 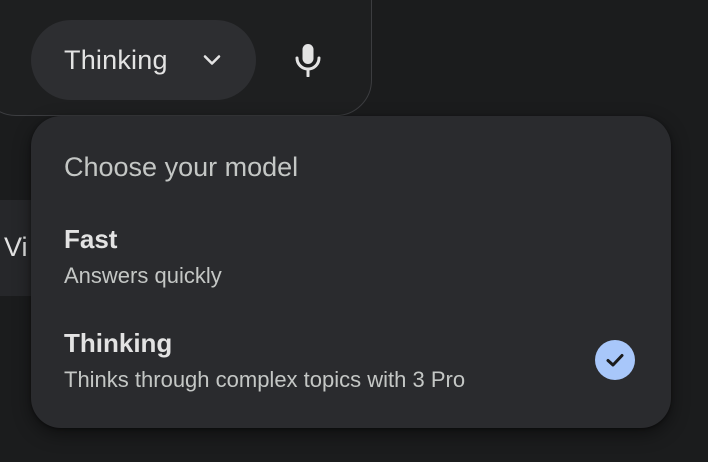 What do you see at coordinates (91, 239) in the screenshot?
I see `option-label: Fast` at bounding box center [91, 239].